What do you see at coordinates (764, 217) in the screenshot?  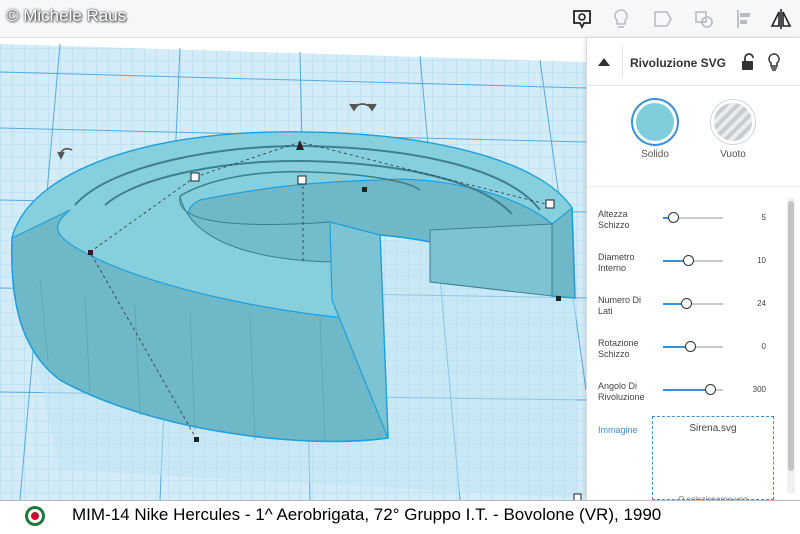 I see `property-value: 5` at bounding box center [764, 217].